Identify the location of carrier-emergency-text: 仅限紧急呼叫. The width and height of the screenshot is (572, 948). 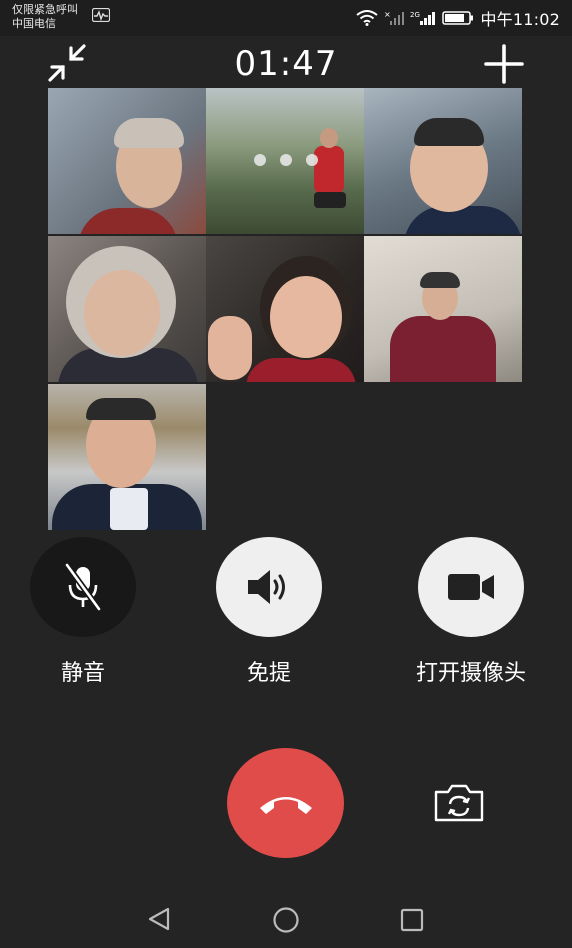
(45, 9).